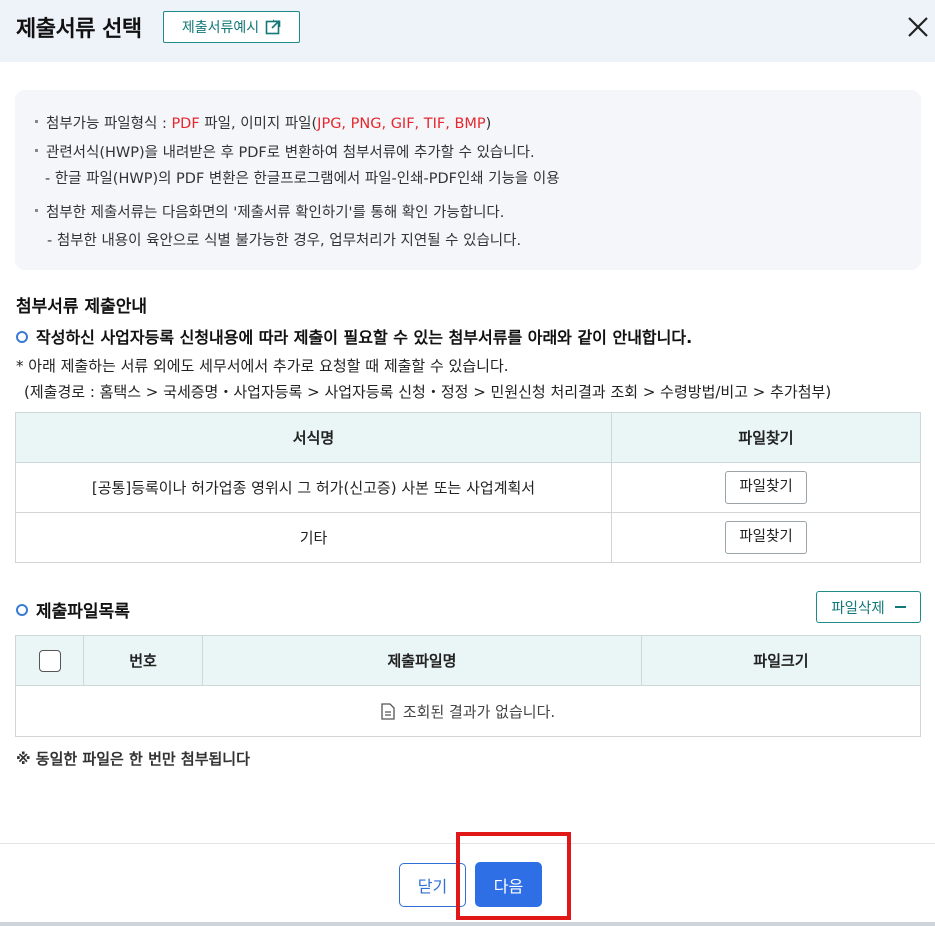 This screenshot has height=926, width=935. I want to click on column-header-file-name: 제출파일명, so click(422, 660).